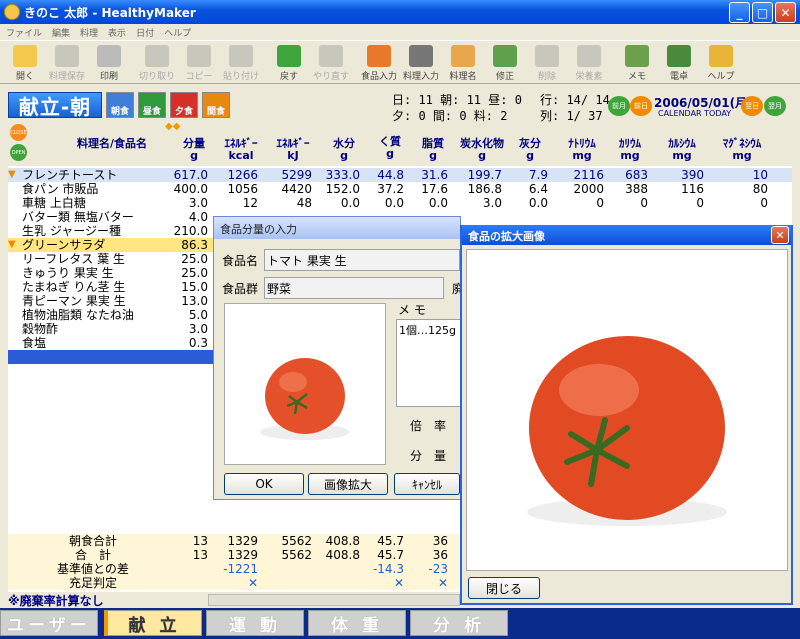 The height and width of the screenshot is (639, 800). I want to click on horizontal-scrollbar, so click(334, 600).